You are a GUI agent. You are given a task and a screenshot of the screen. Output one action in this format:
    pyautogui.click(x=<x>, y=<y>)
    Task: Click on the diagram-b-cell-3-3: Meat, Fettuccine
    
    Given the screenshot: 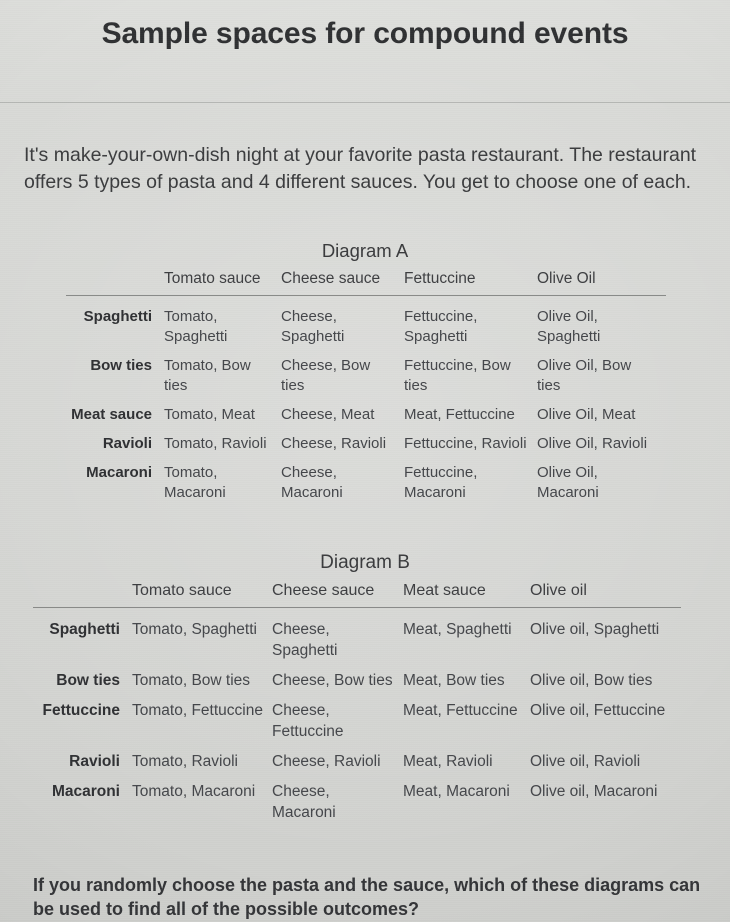 What is the action you would take?
    pyautogui.click(x=460, y=710)
    